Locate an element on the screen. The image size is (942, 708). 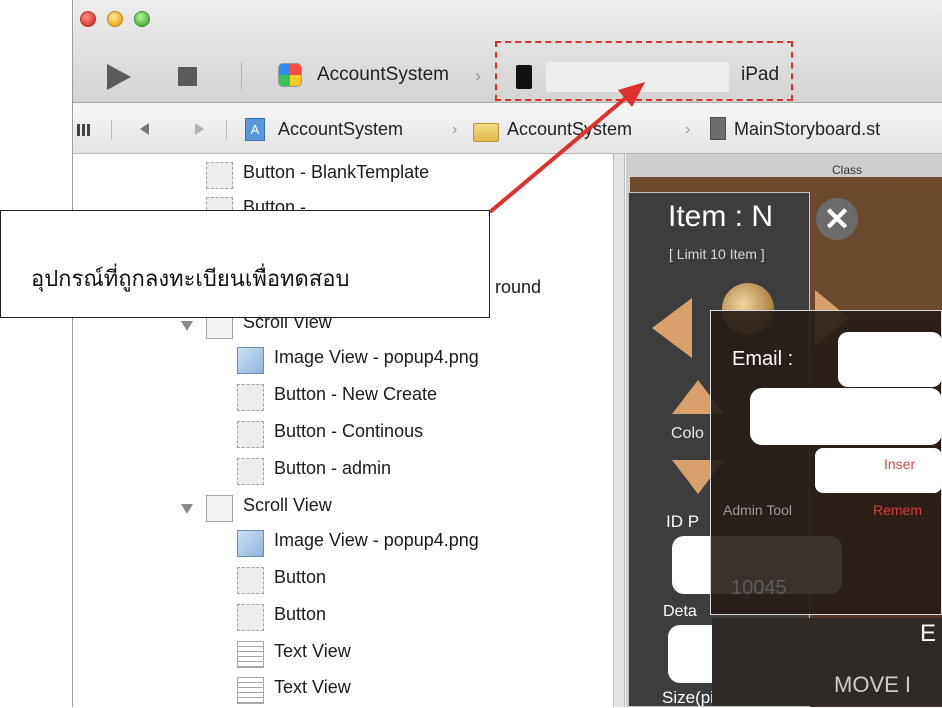
scheme-selector: AccountSystem is located at coordinates (383, 75).